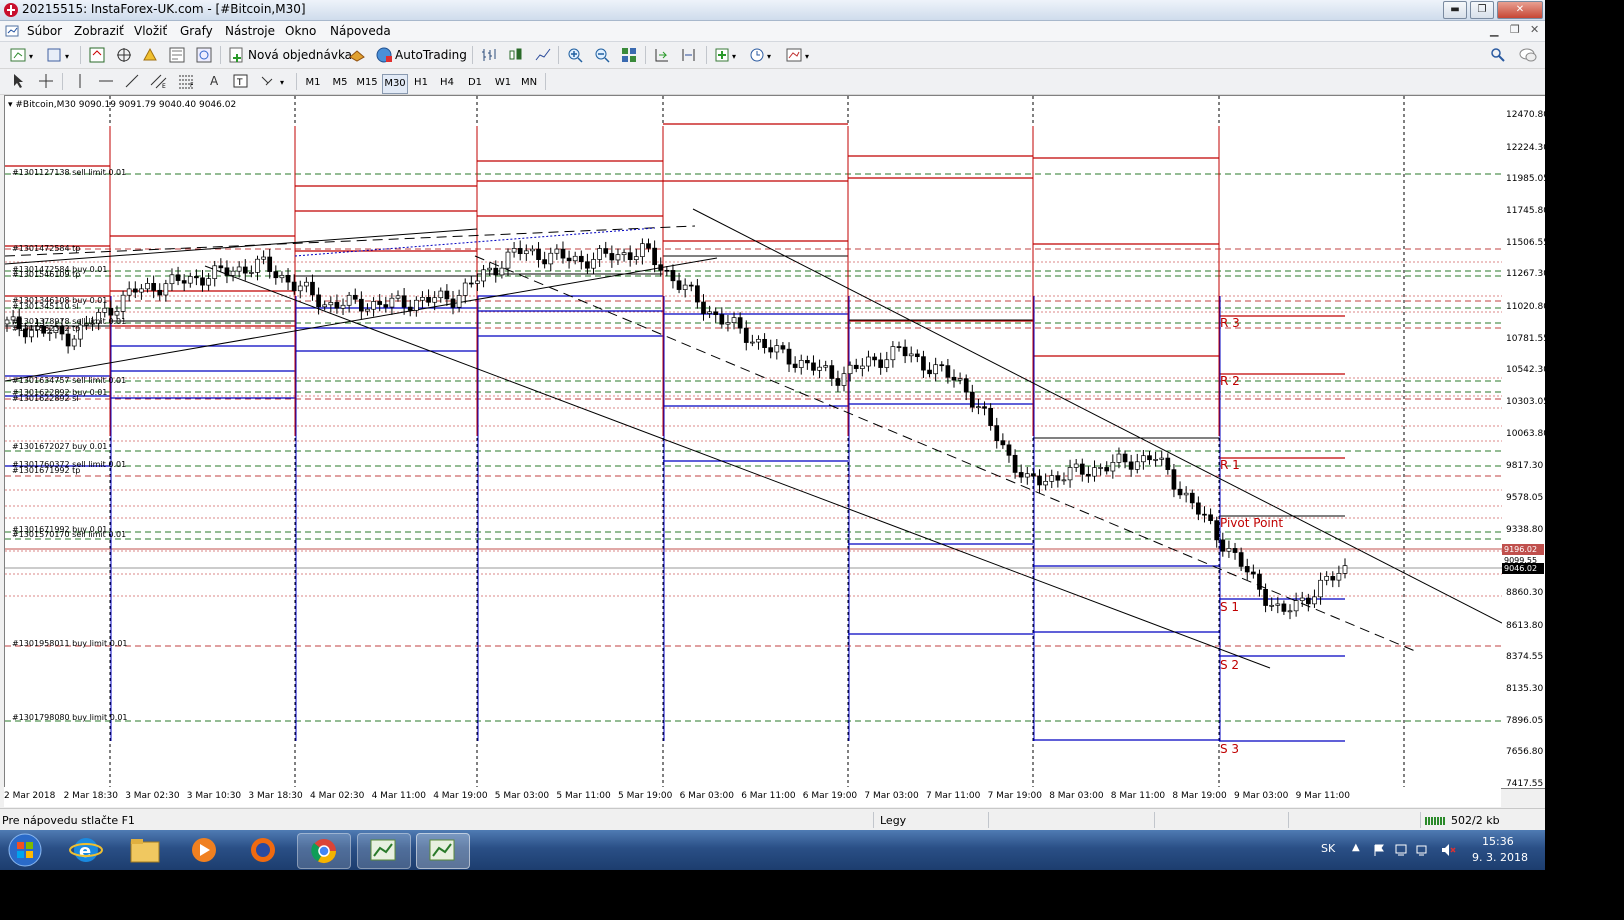  Describe the element at coordinates (80, 81) in the screenshot. I see `vertical-line-icon` at that location.